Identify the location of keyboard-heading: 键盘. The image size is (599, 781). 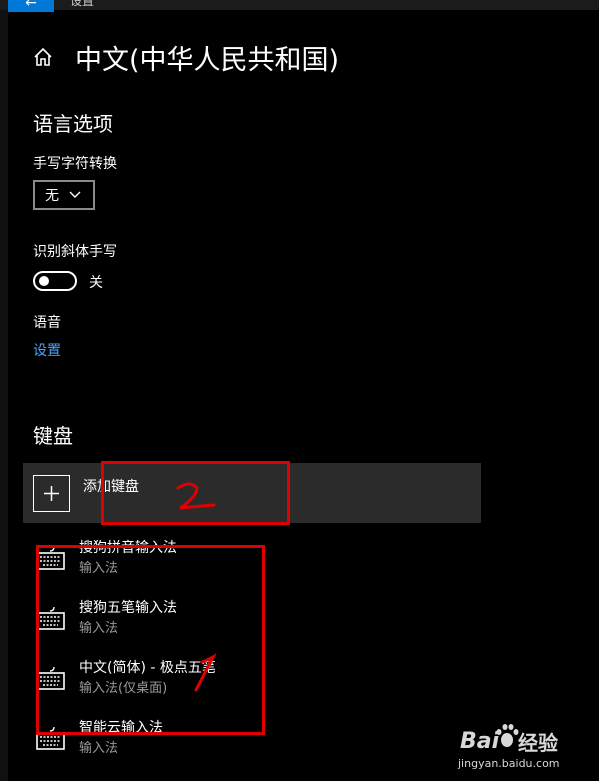
(53, 436).